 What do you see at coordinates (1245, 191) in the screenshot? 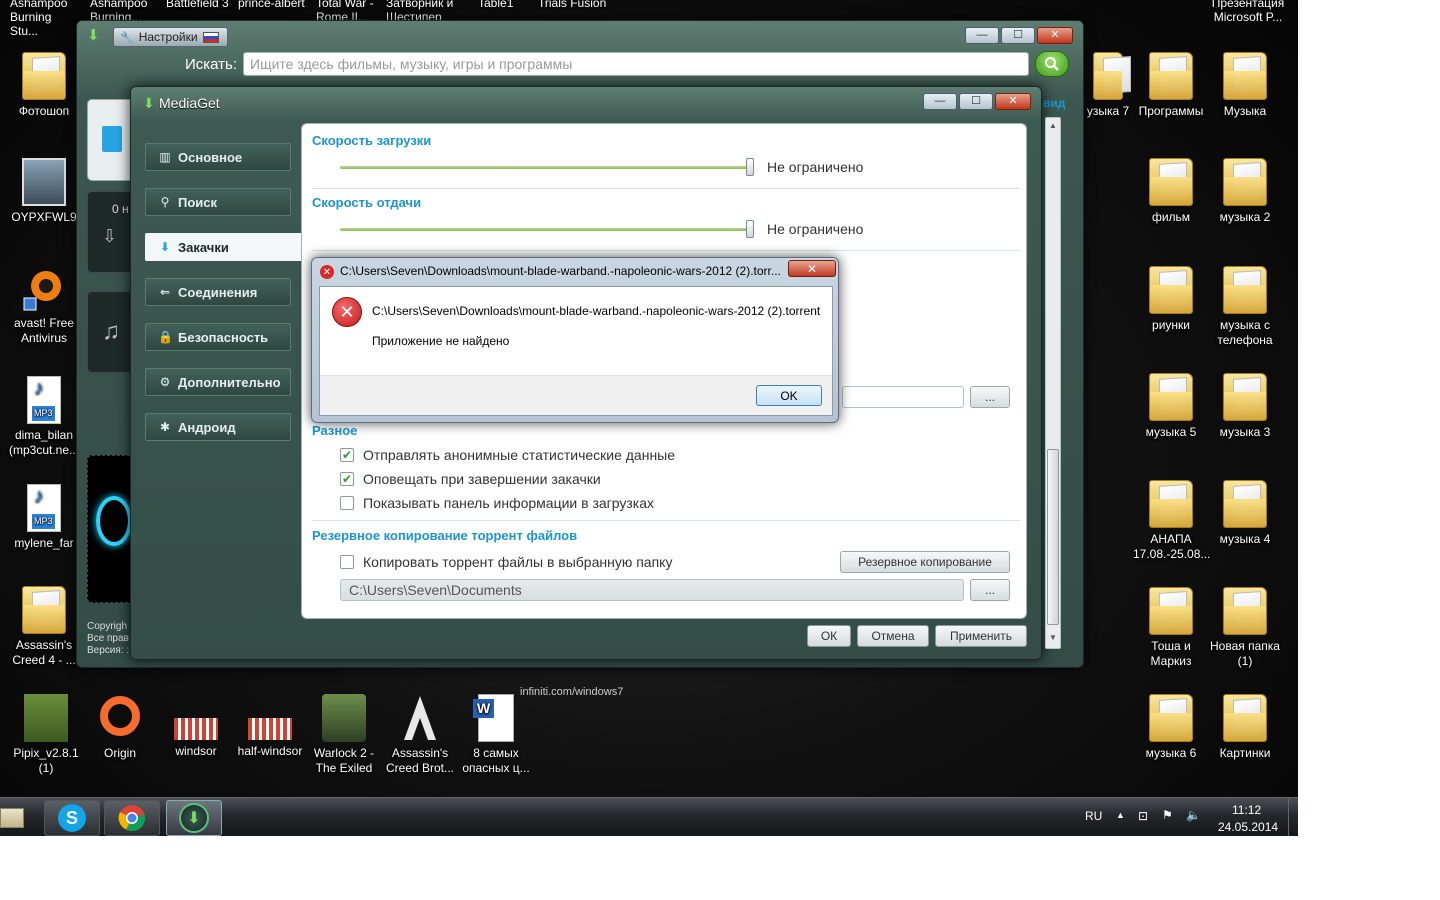
I see `desktop-icon-music-2: музыка 2` at bounding box center [1245, 191].